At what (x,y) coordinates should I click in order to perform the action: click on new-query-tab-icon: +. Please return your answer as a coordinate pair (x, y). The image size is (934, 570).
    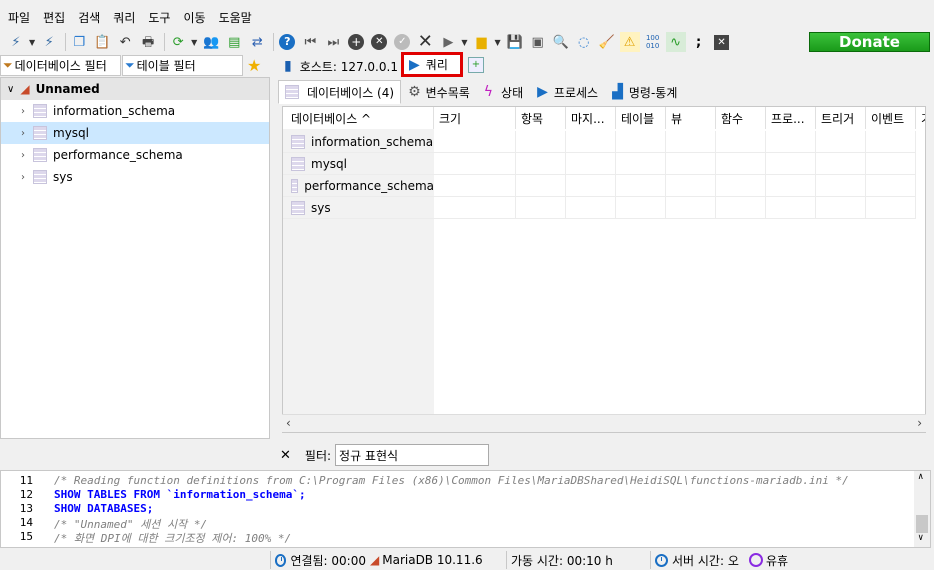
    Looking at the image, I should click on (476, 65).